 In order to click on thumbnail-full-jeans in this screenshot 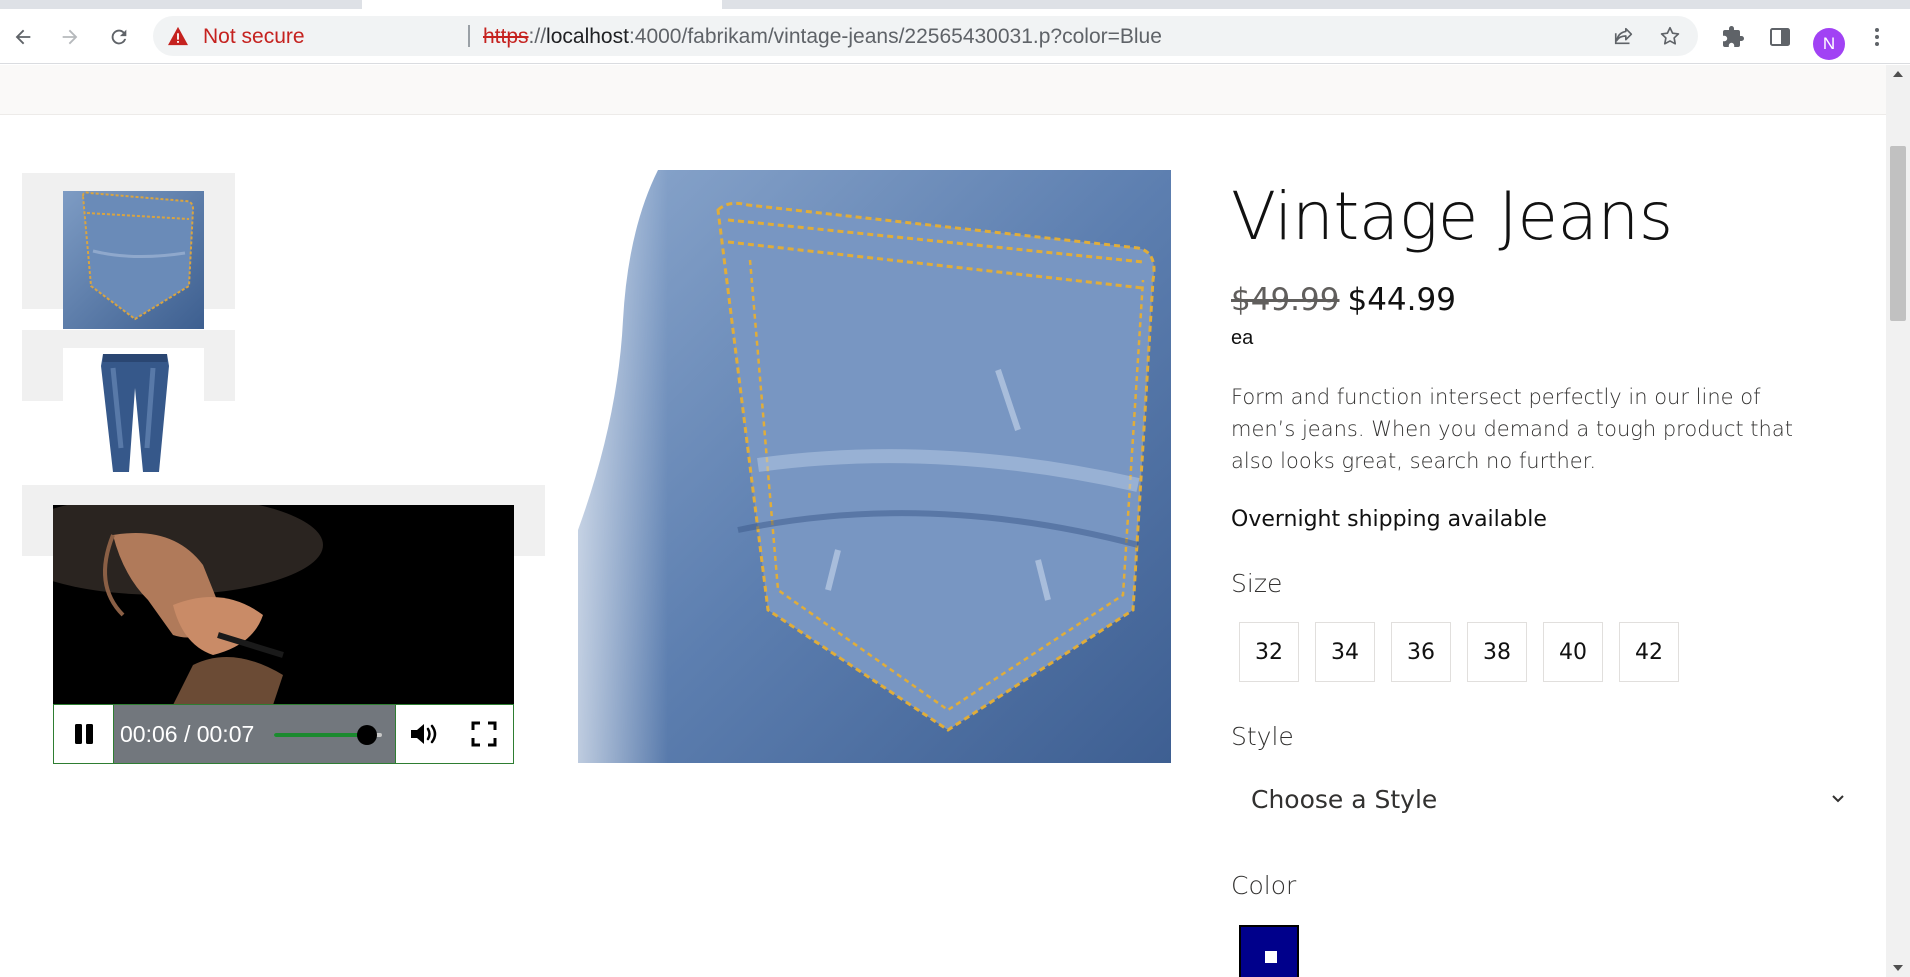, I will do `click(133, 413)`.